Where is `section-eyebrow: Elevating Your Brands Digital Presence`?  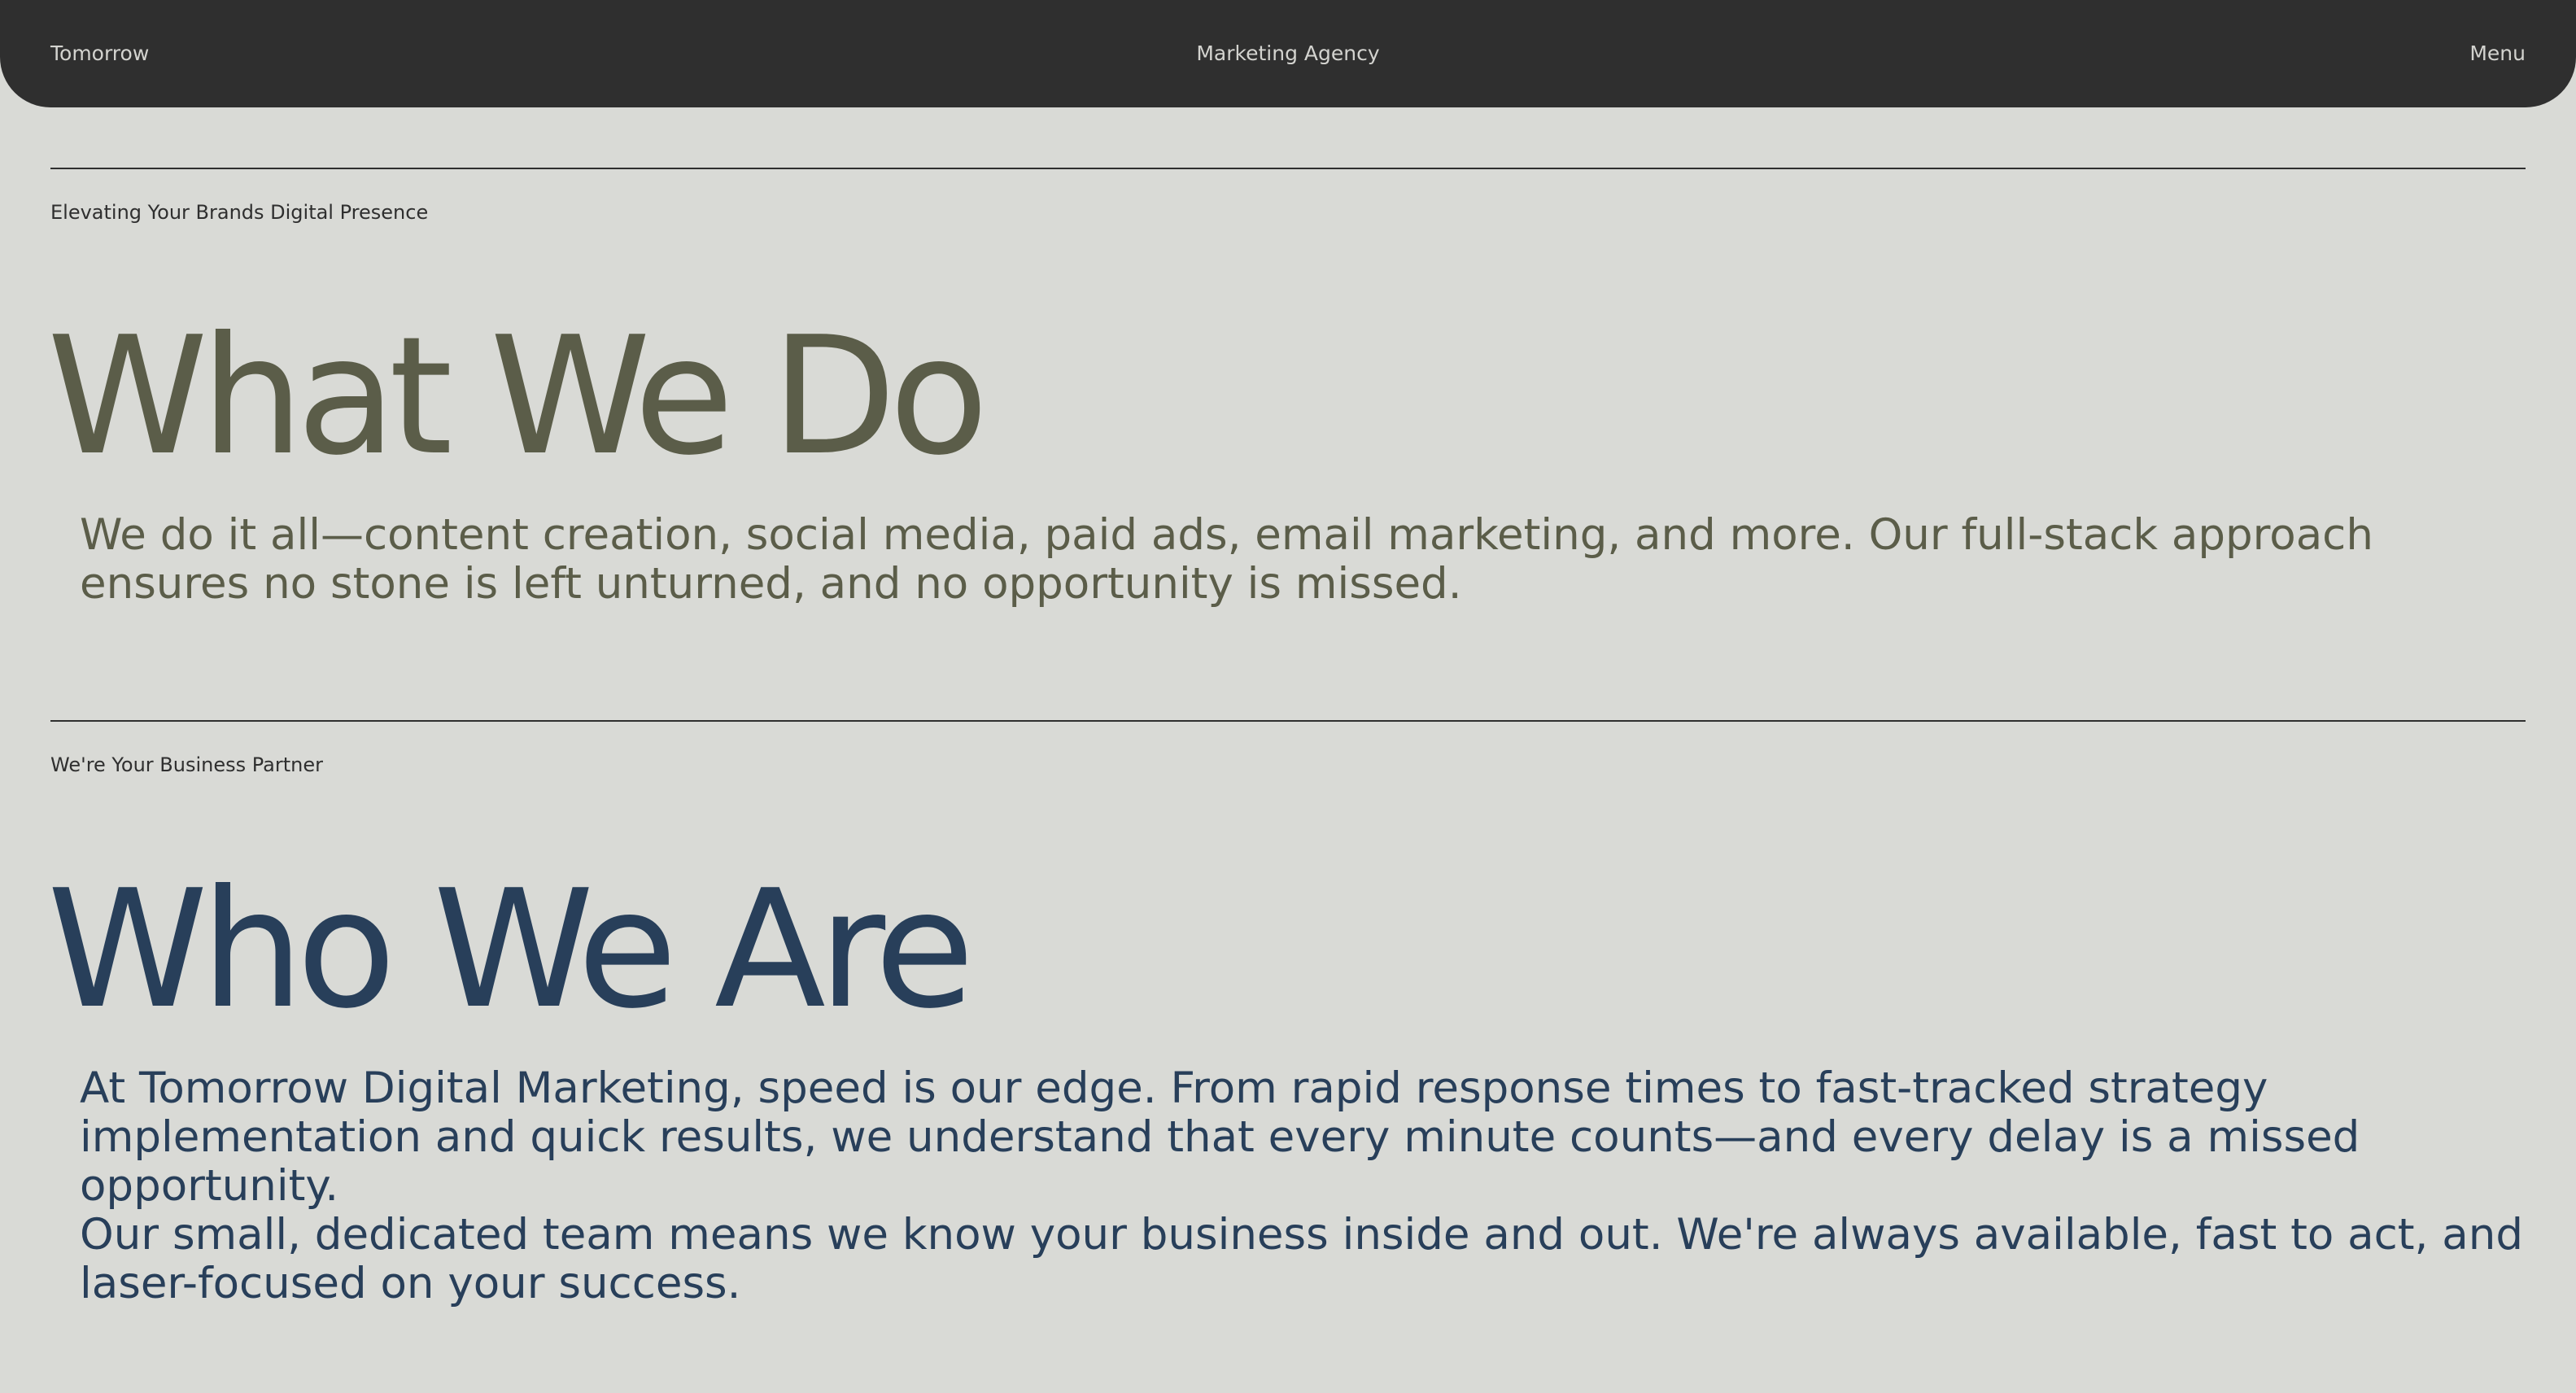
section-eyebrow: Elevating Your Brands Digital Presence is located at coordinates (239, 212).